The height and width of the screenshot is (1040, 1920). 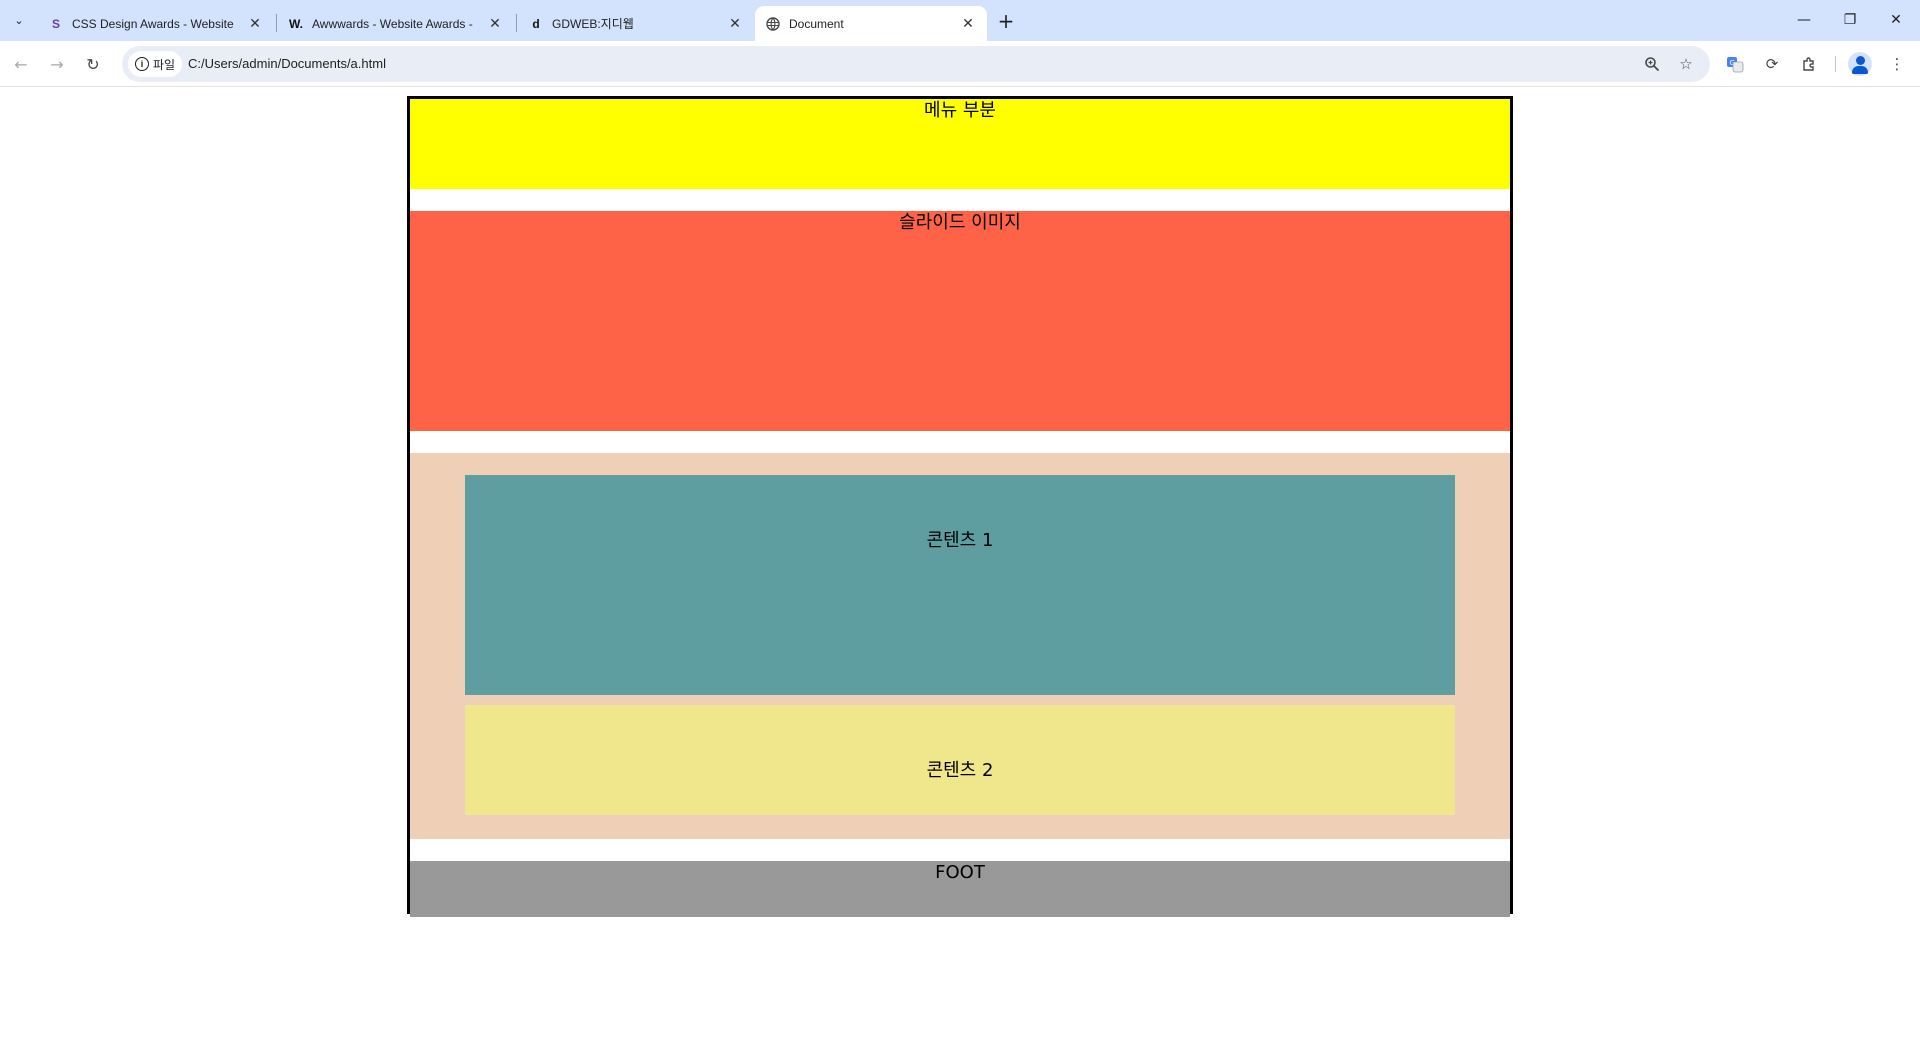 What do you see at coordinates (1686, 64) in the screenshot?
I see `bookmark-star-icon: ☆` at bounding box center [1686, 64].